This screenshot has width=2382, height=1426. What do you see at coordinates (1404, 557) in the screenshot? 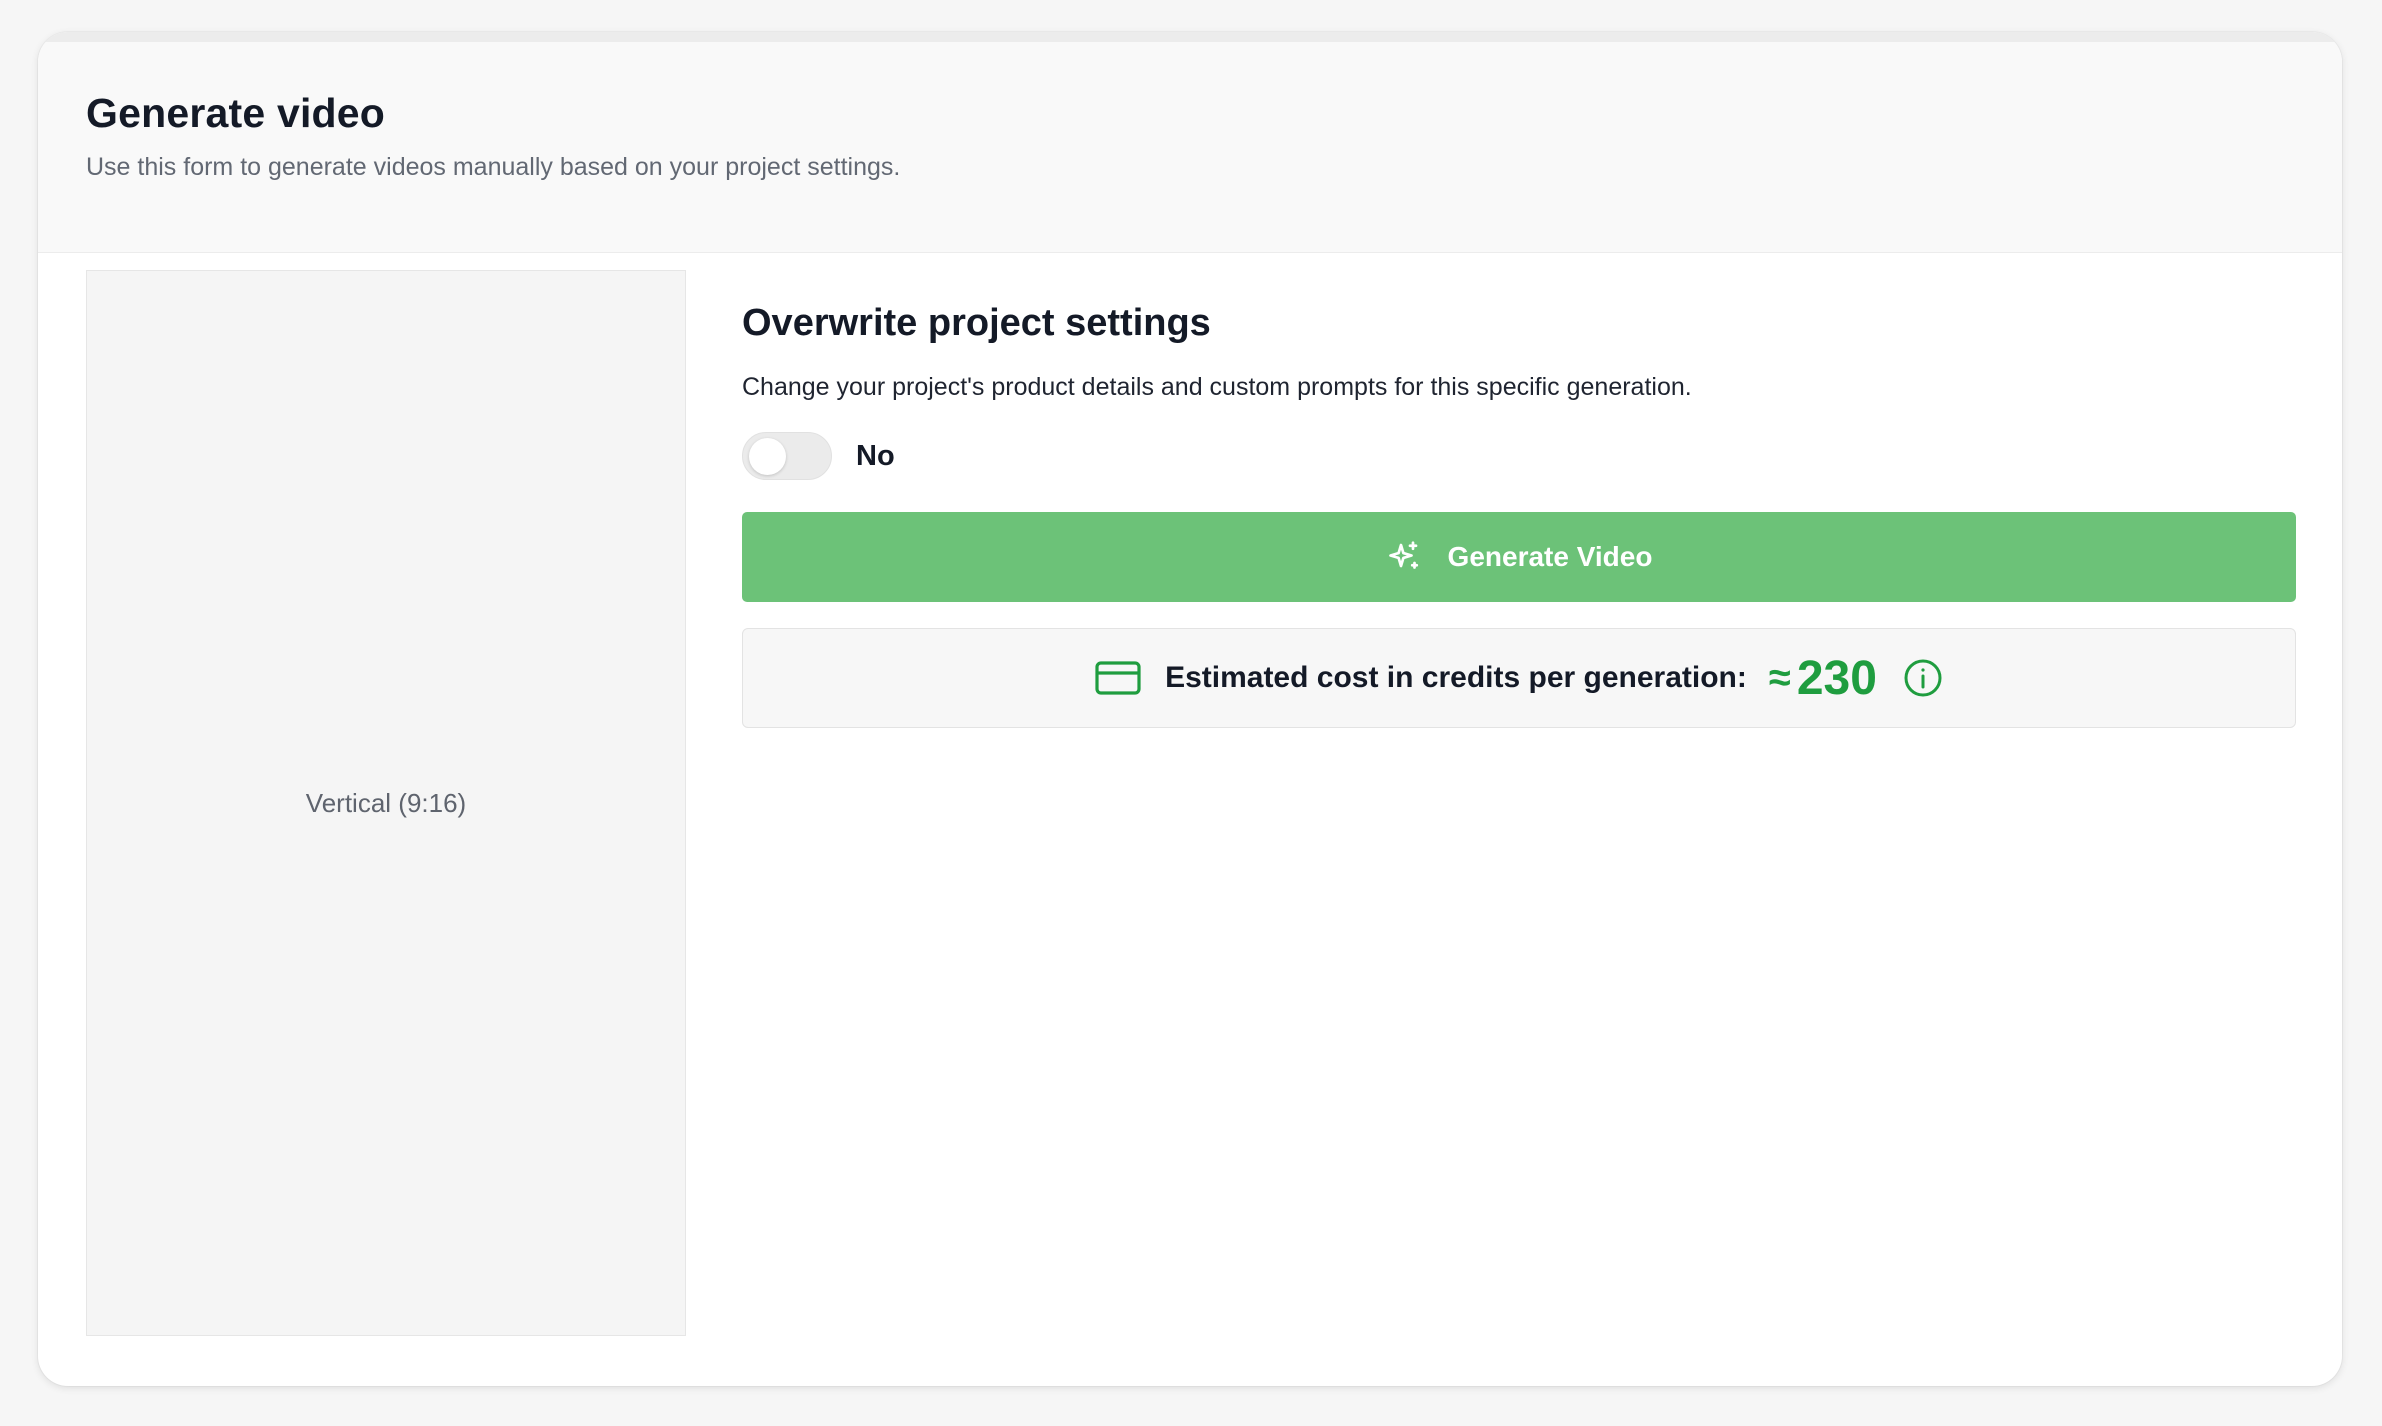
I see `sparkles-icon` at bounding box center [1404, 557].